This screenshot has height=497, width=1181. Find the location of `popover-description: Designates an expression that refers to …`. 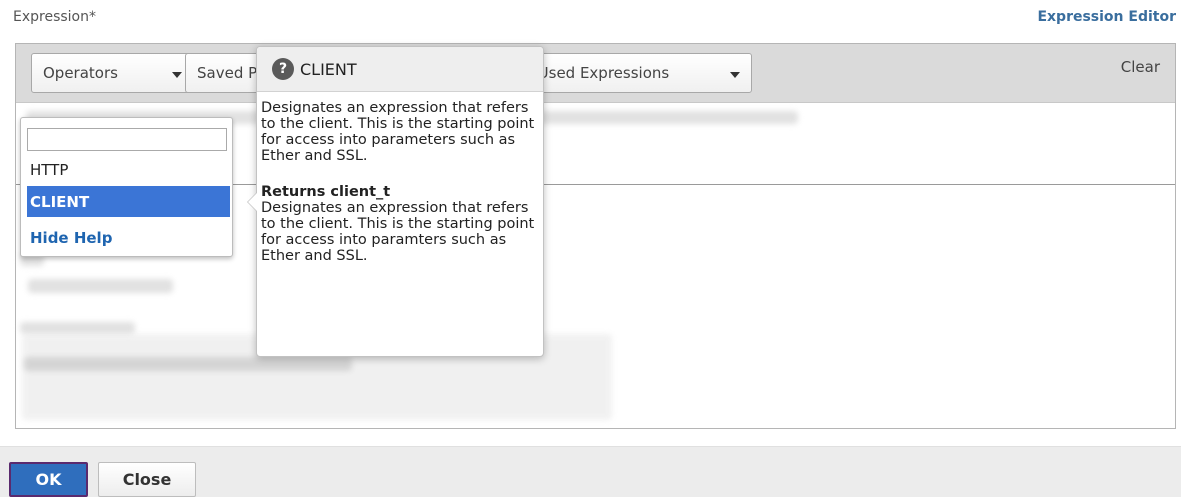

popover-description: Designates an expression that refers to … is located at coordinates (398, 132).